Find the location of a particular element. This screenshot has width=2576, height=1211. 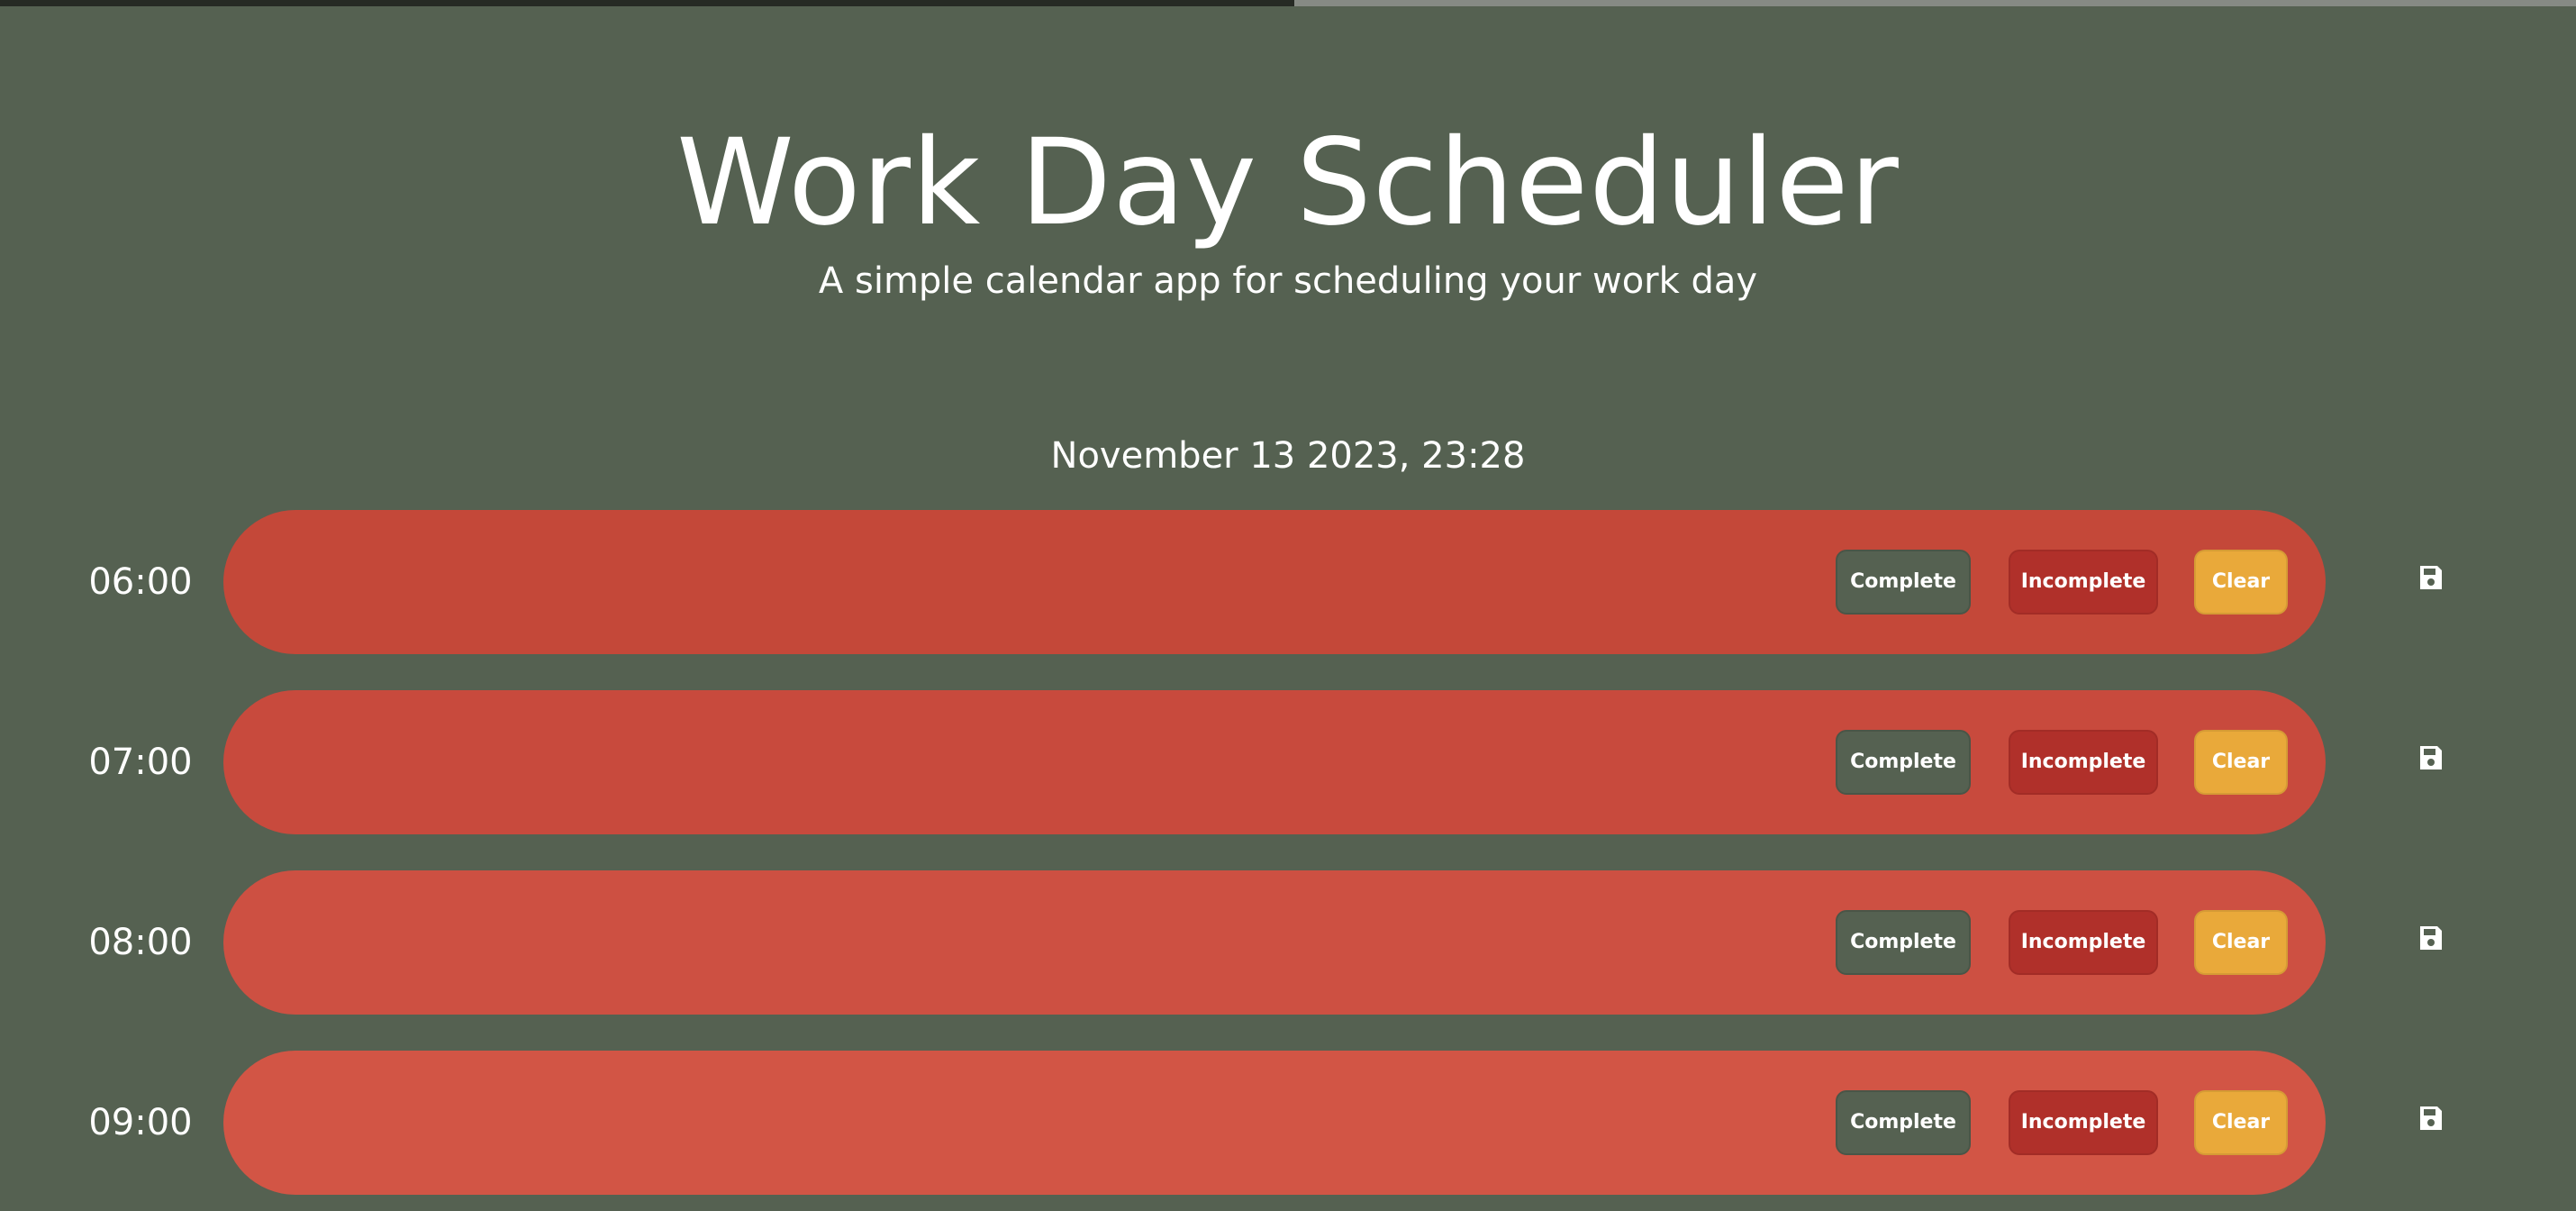

hour-row: 07:00 Complete Incomplete Clear is located at coordinates (1288, 762).